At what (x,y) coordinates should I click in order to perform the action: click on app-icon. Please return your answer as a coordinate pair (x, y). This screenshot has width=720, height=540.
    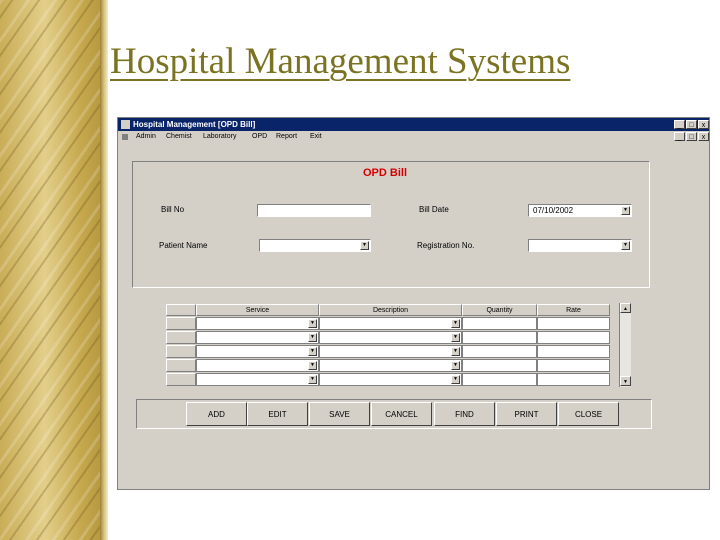
    Looking at the image, I should click on (125, 124).